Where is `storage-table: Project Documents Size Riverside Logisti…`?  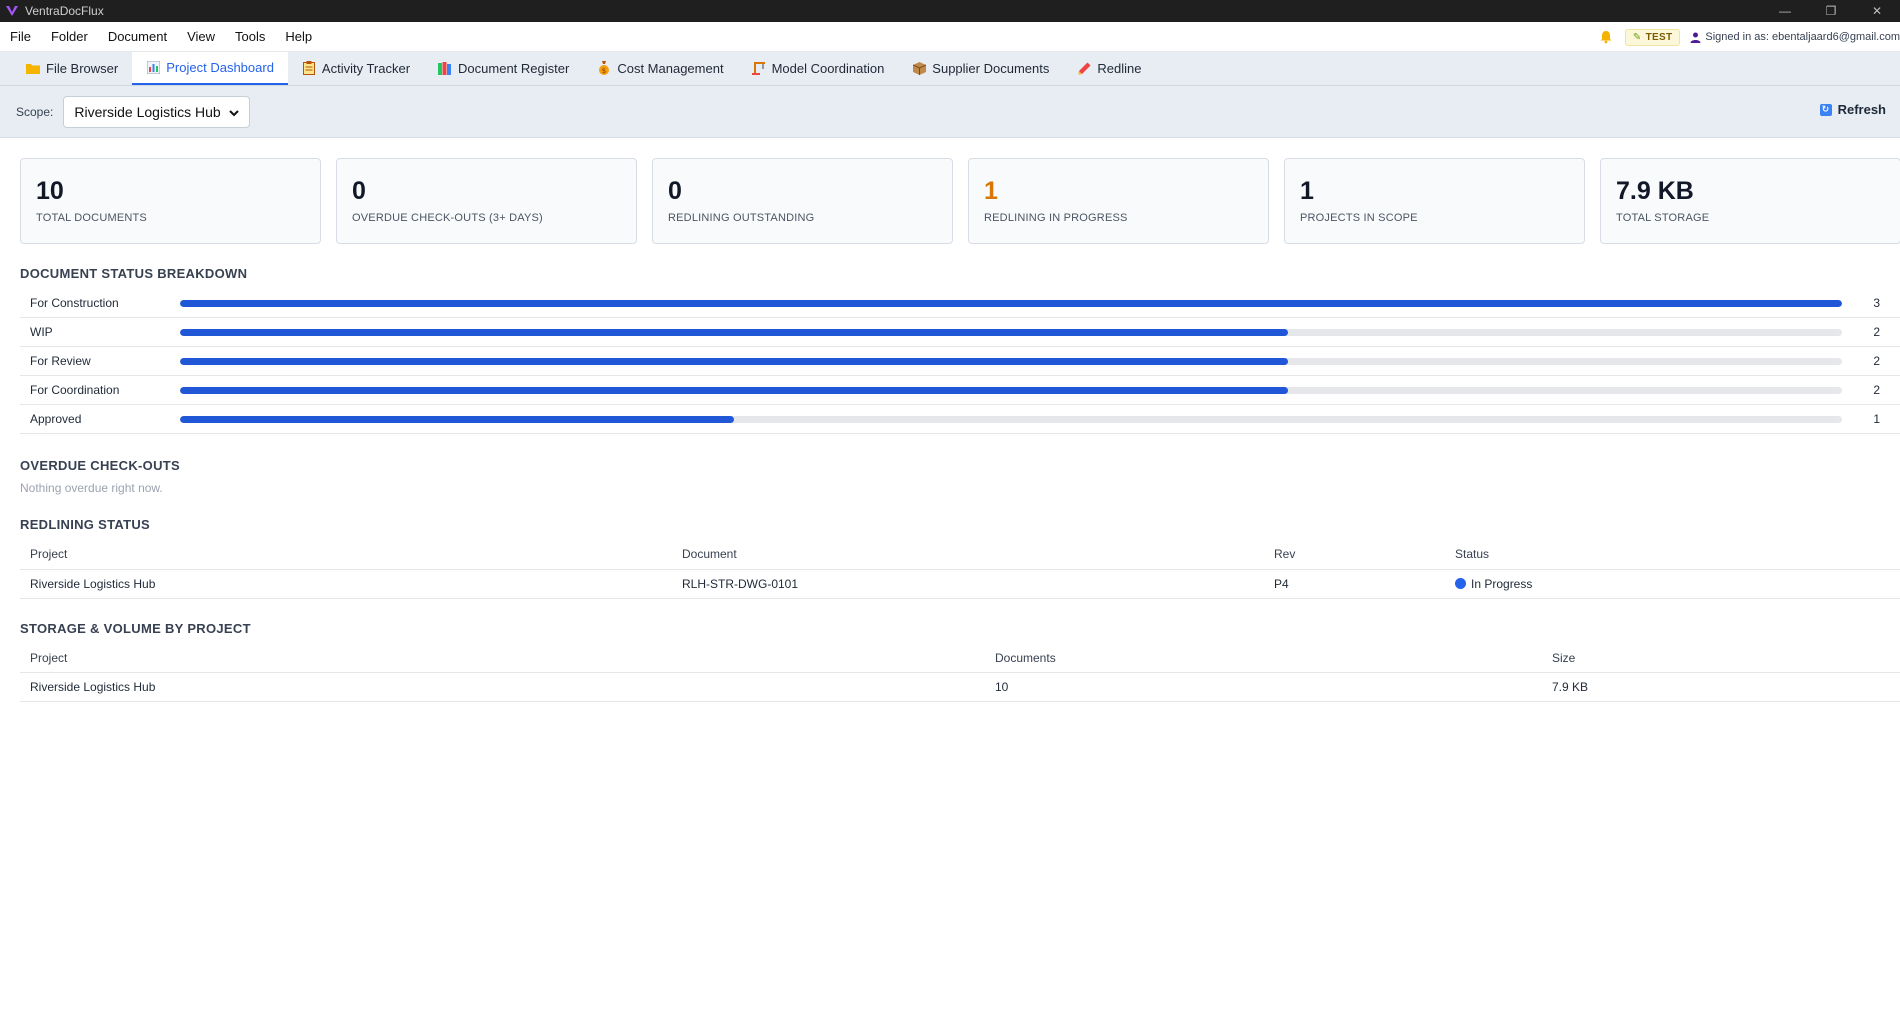
storage-table: Project Documents Size Riverside Logisti… is located at coordinates (960, 672).